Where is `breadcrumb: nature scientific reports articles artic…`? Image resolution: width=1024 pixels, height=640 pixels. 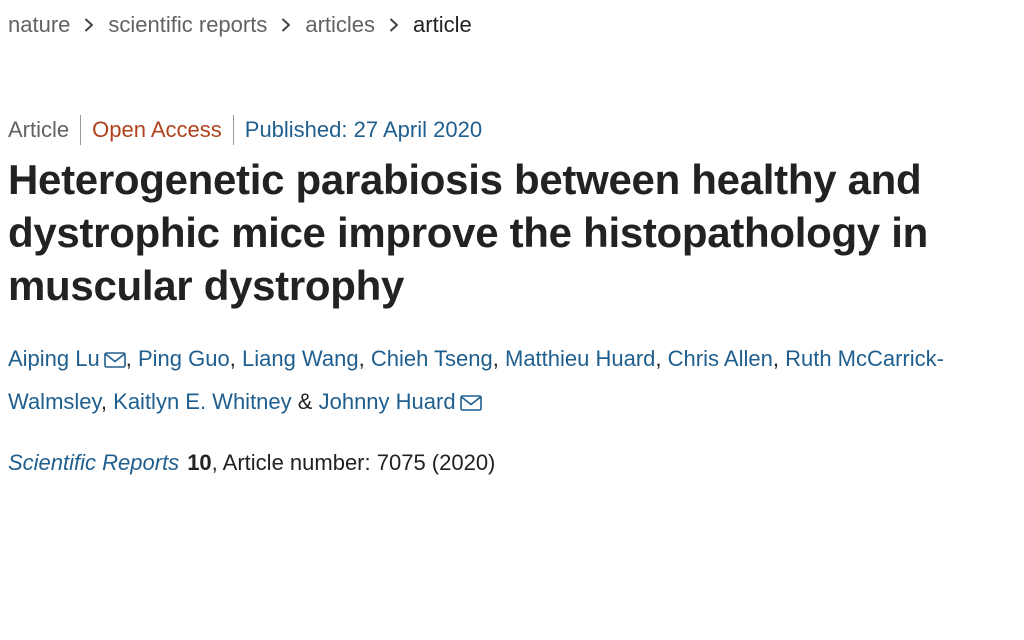
breadcrumb: nature scientific reports articles artic… is located at coordinates (240, 25).